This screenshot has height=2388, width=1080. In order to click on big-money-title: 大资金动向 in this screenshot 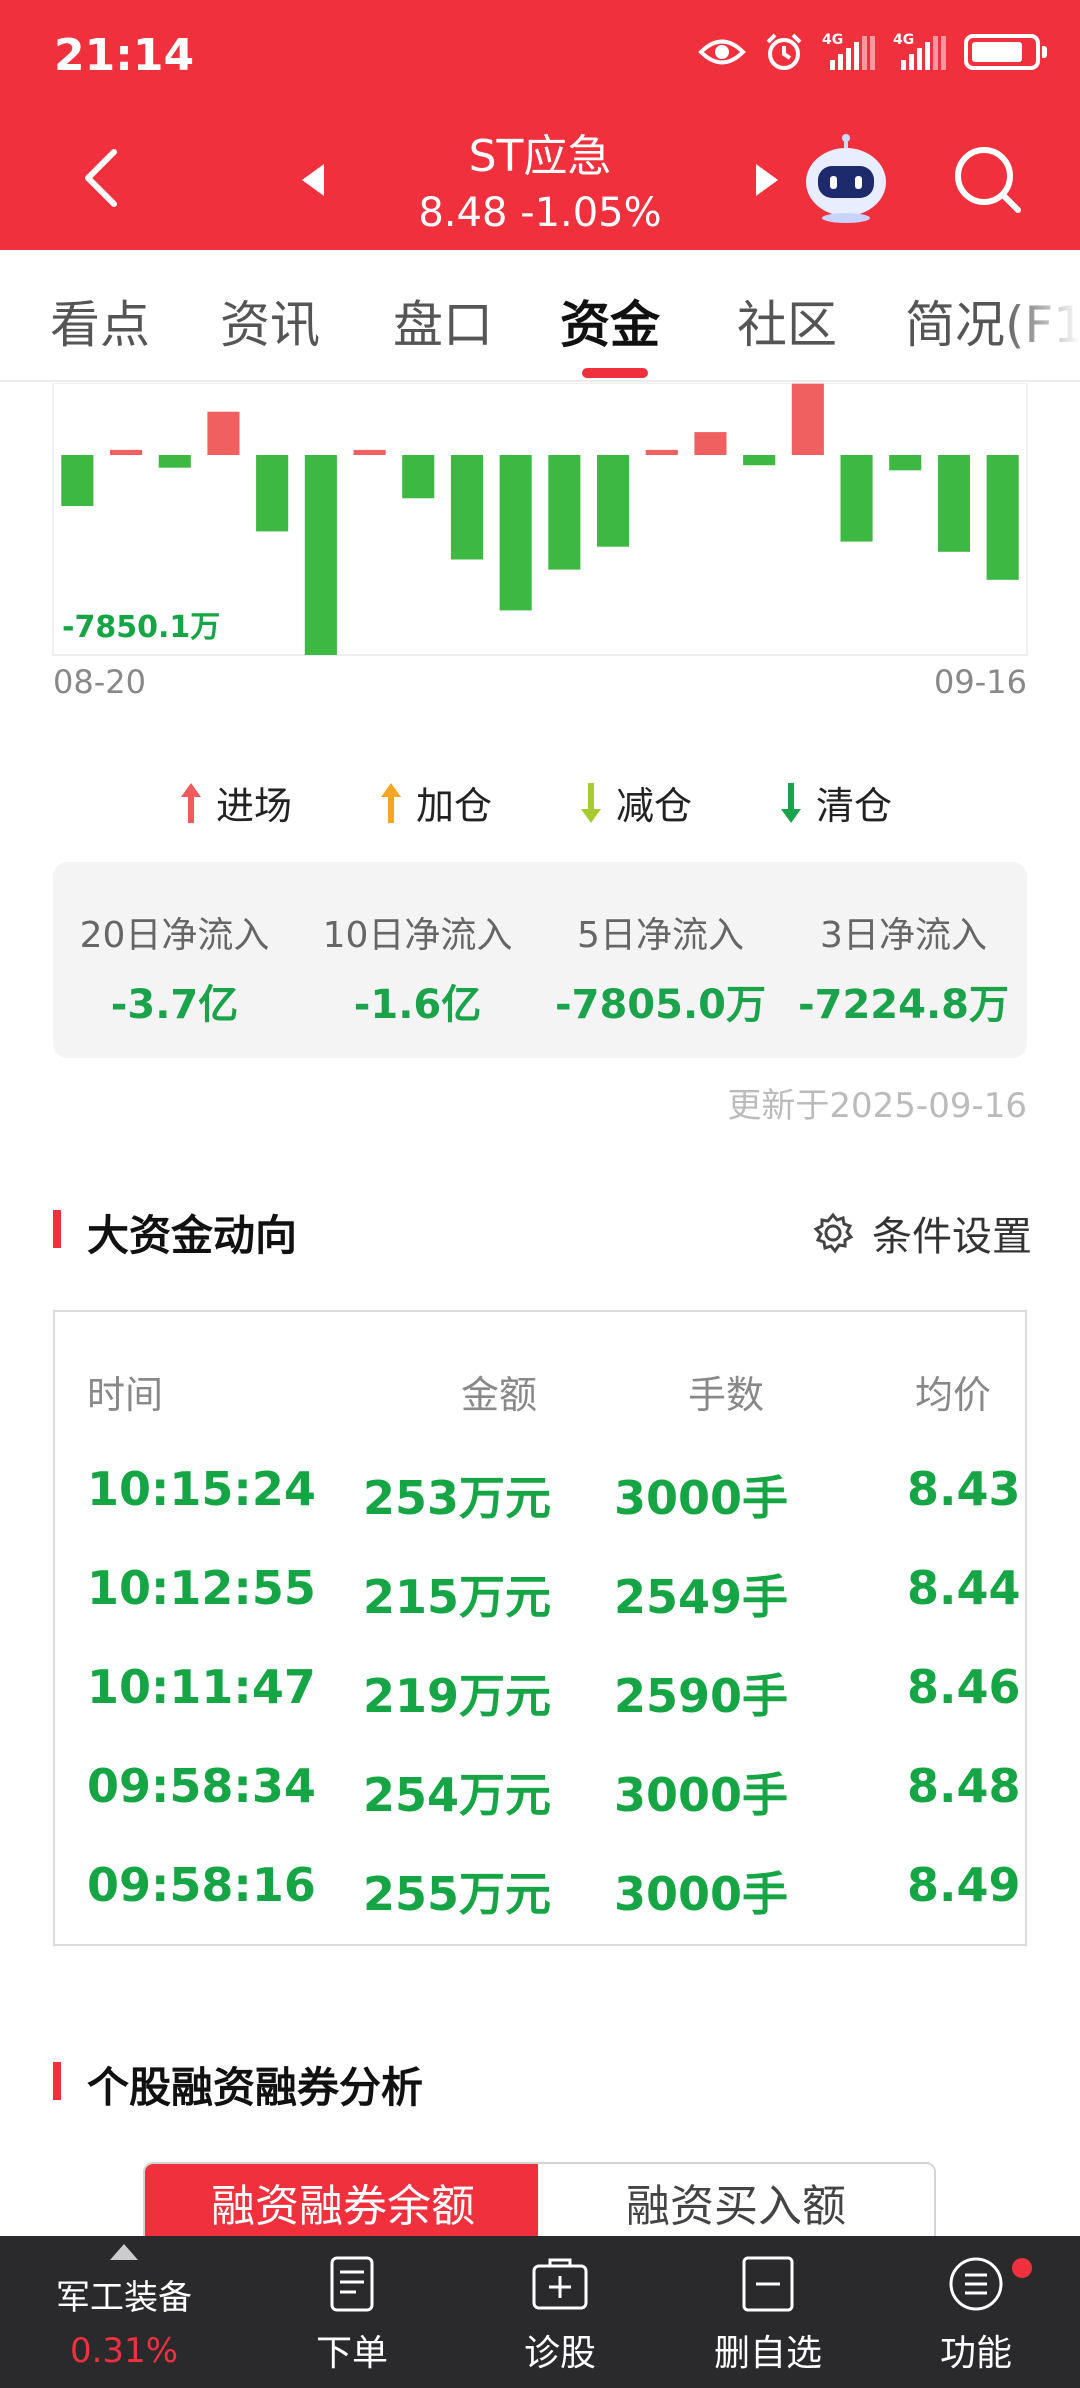, I will do `click(192, 1235)`.